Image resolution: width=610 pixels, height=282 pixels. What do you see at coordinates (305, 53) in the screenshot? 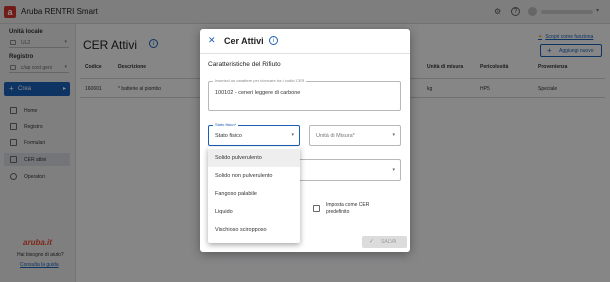
I see `dialog-header-divider` at bounding box center [305, 53].